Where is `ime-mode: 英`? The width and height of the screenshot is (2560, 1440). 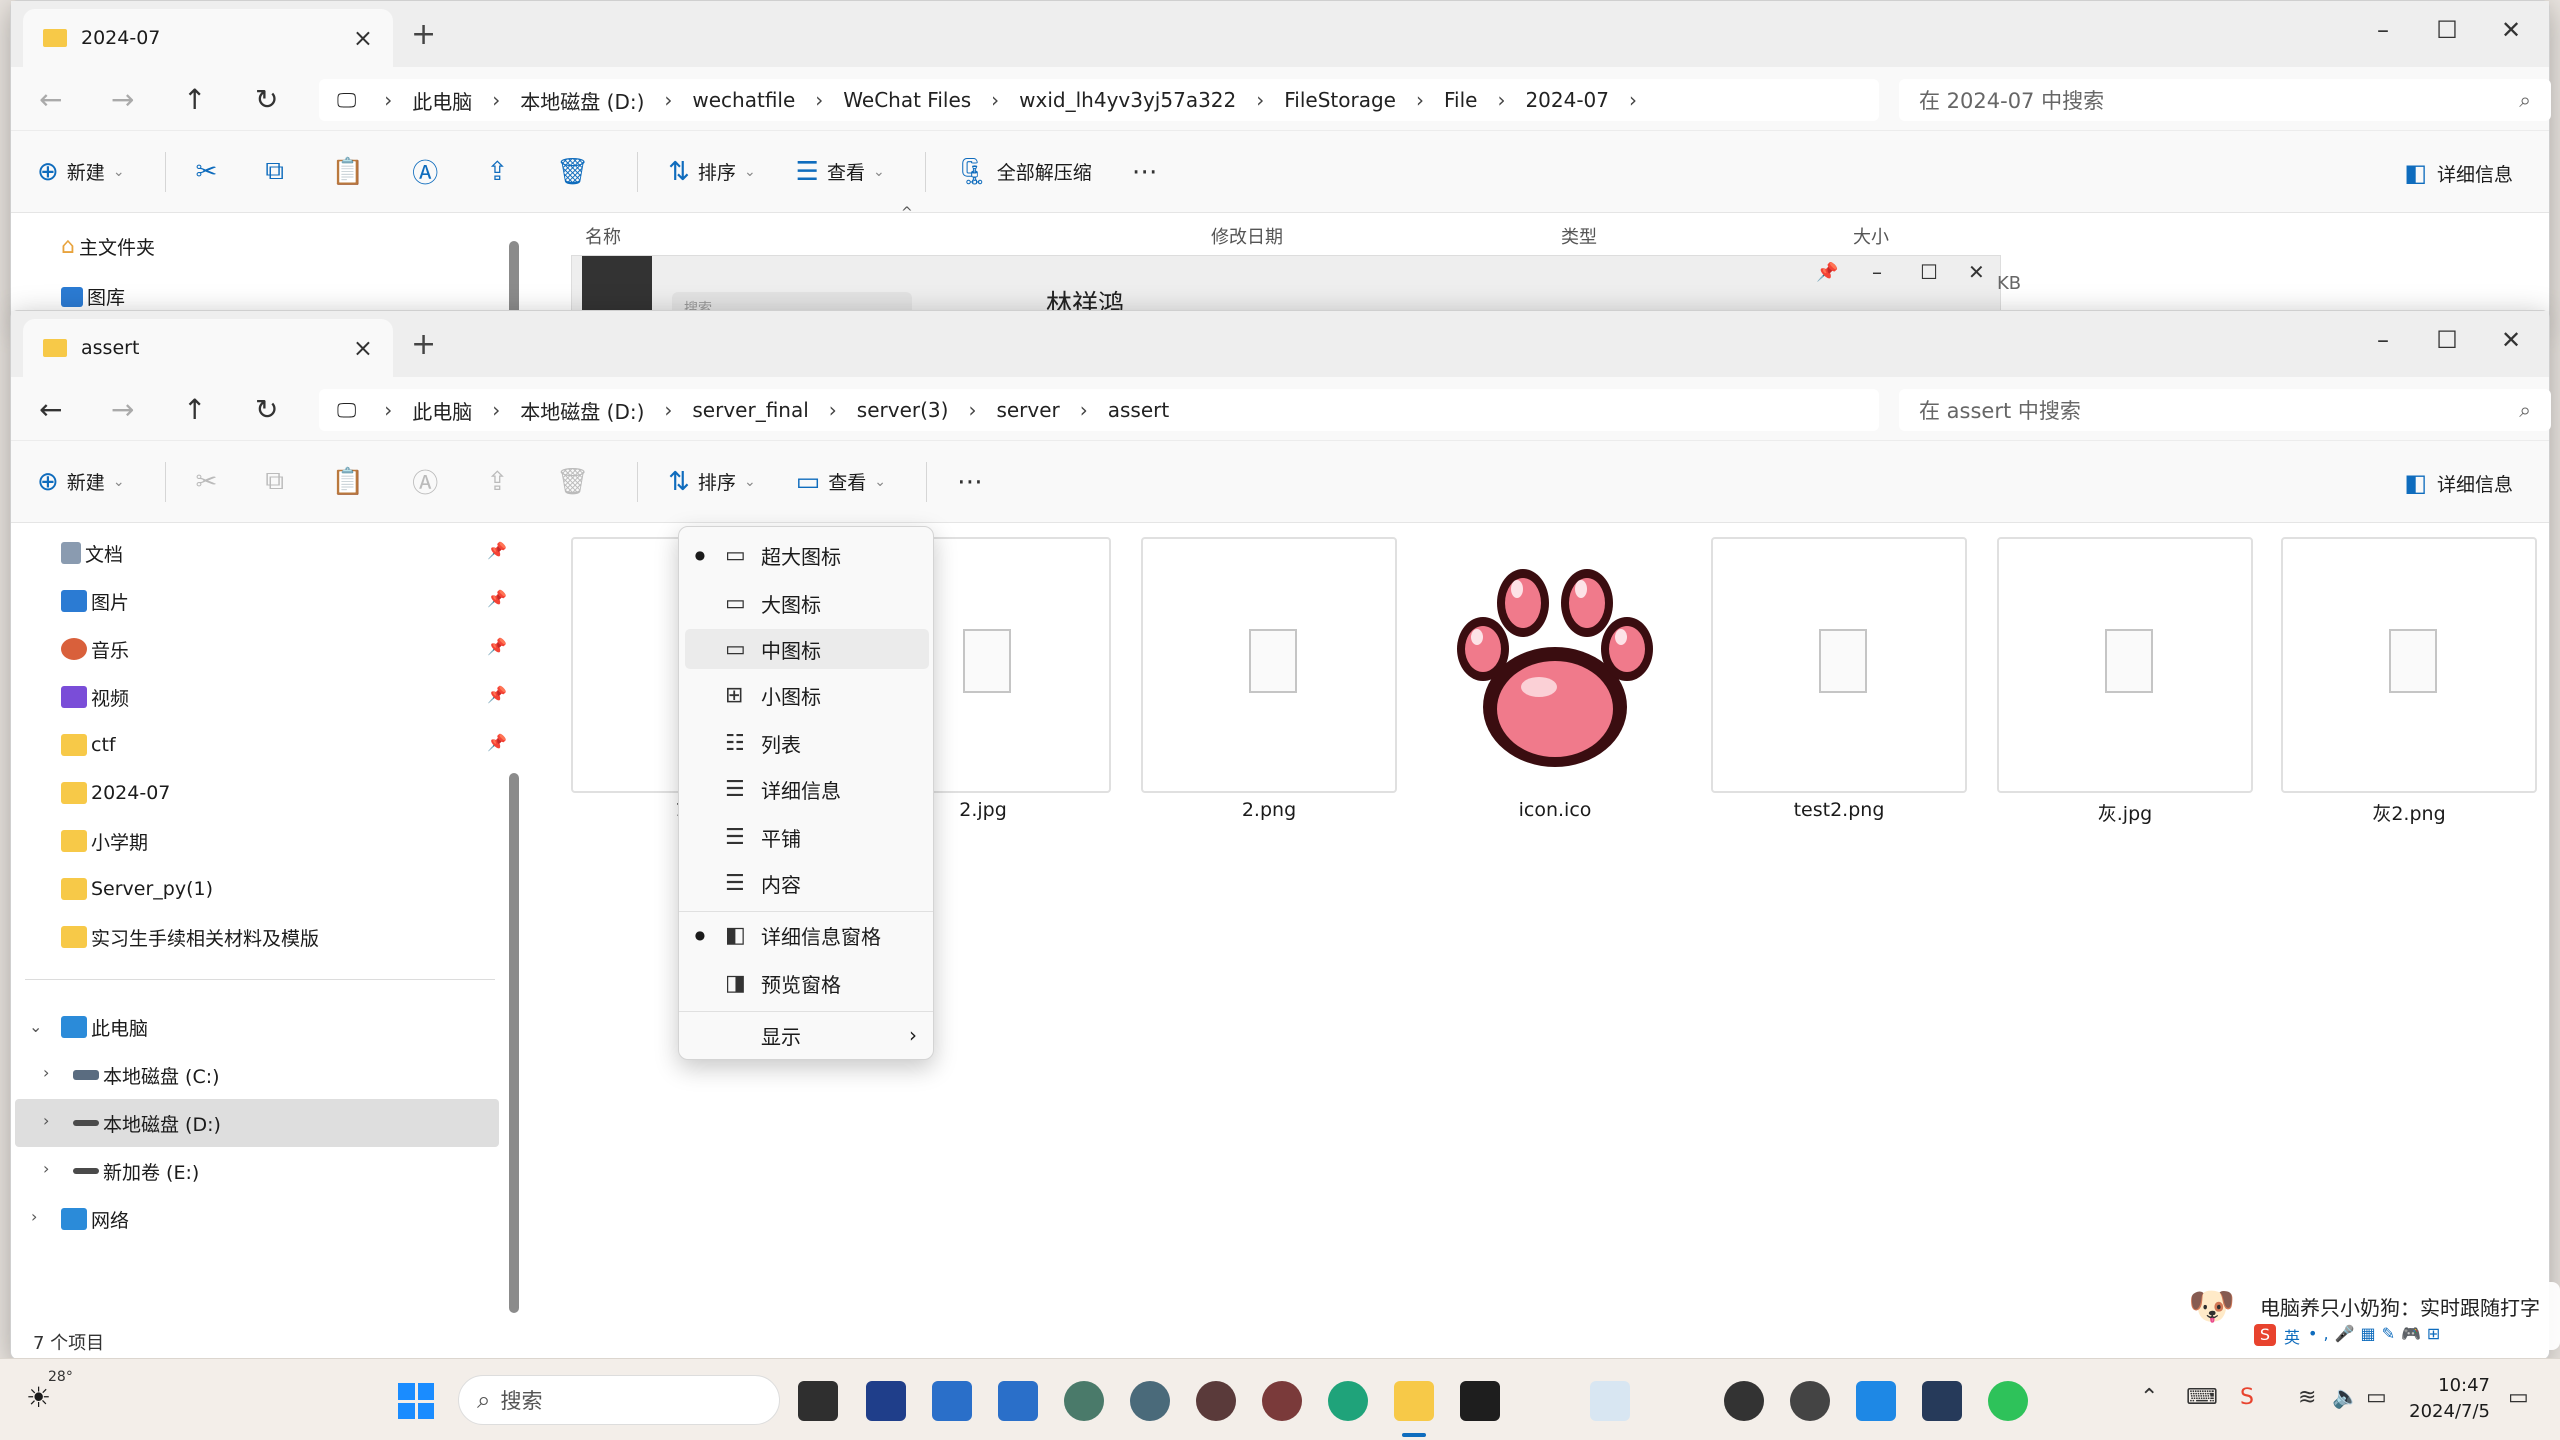
ime-mode: 英 is located at coordinates (2292, 1336).